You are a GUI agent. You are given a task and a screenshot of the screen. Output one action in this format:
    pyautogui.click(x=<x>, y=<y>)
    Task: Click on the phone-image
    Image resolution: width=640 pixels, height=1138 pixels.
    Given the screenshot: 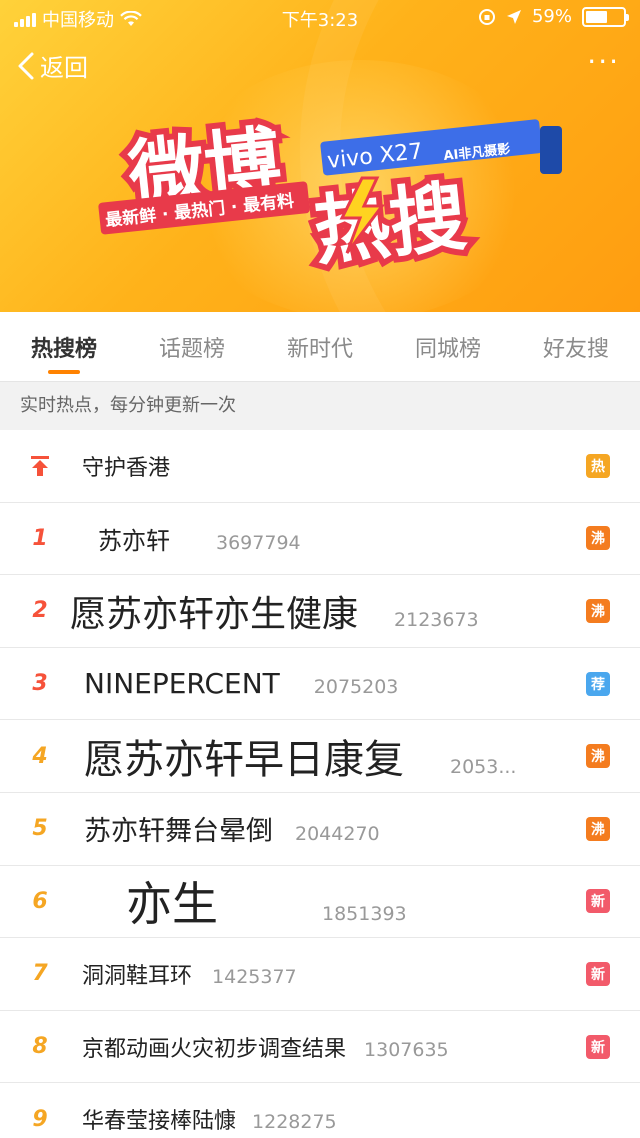 What is the action you would take?
    pyautogui.click(x=551, y=150)
    